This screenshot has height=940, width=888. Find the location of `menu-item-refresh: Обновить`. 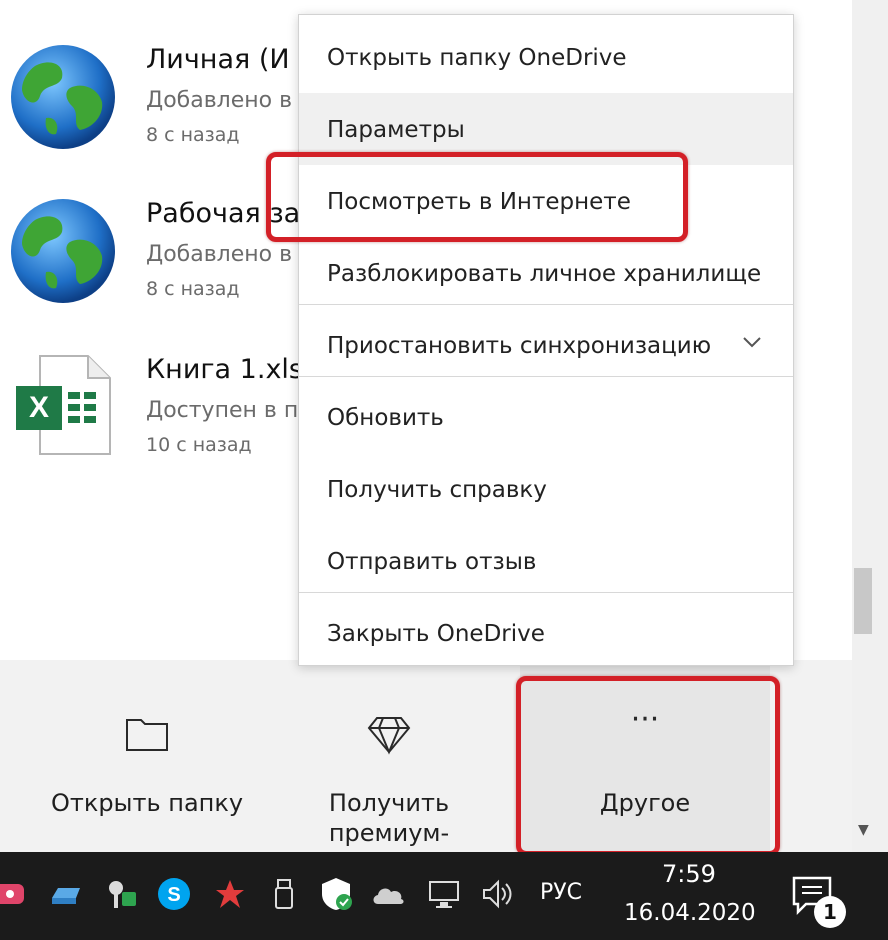

menu-item-refresh: Обновить is located at coordinates (546, 417).